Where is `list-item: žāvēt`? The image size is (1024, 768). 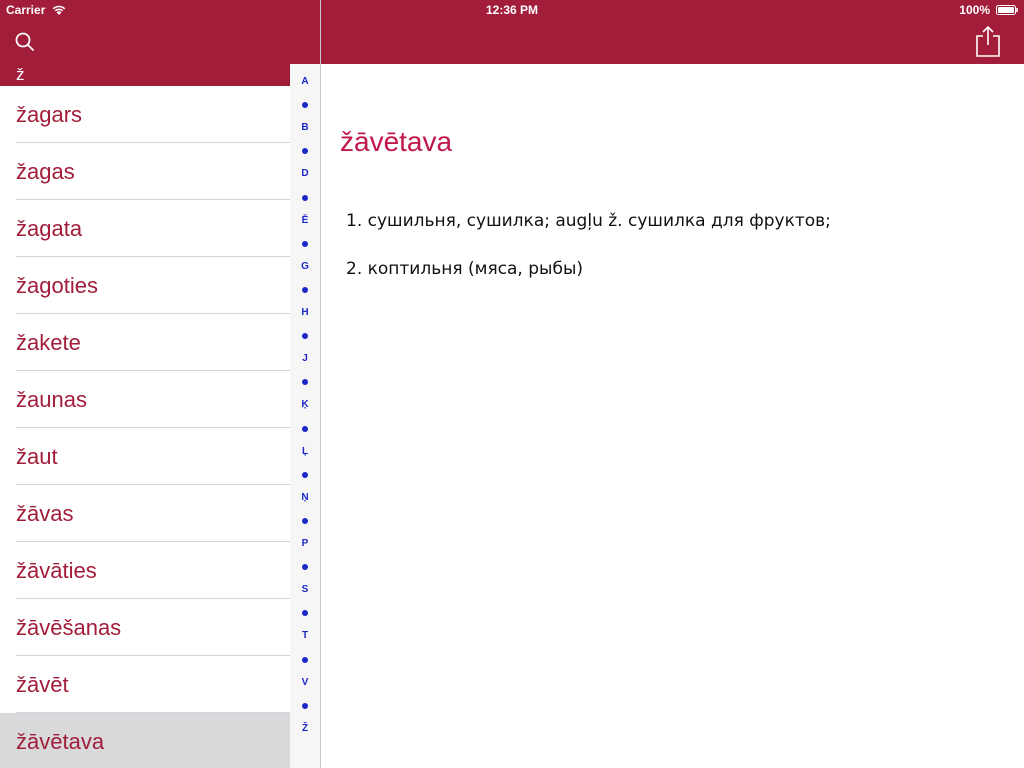 list-item: žāvēt is located at coordinates (145, 684).